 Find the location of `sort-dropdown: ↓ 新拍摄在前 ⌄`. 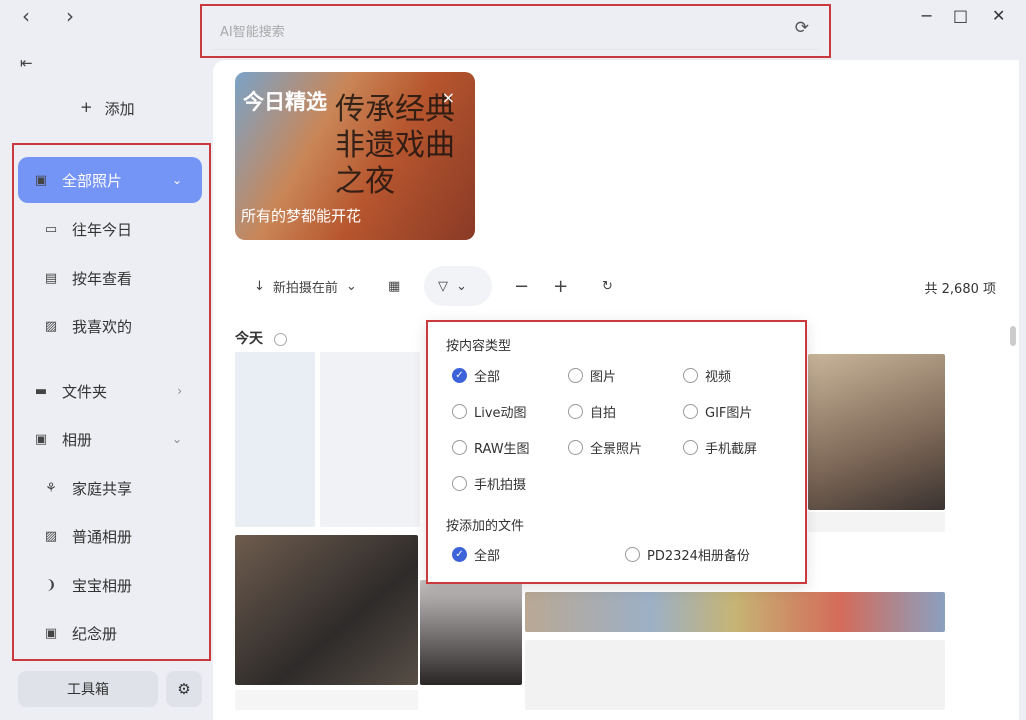

sort-dropdown: ↓ 新拍摄在前 ⌄ is located at coordinates (305, 286).